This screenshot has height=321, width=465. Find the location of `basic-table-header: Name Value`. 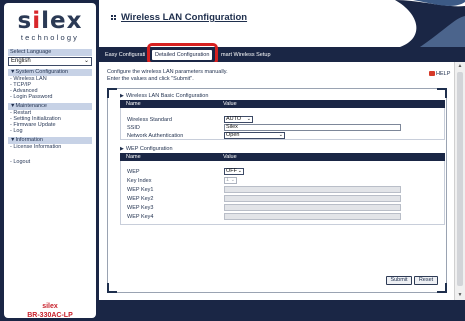

basic-table-header: Name Value is located at coordinates (282, 104).